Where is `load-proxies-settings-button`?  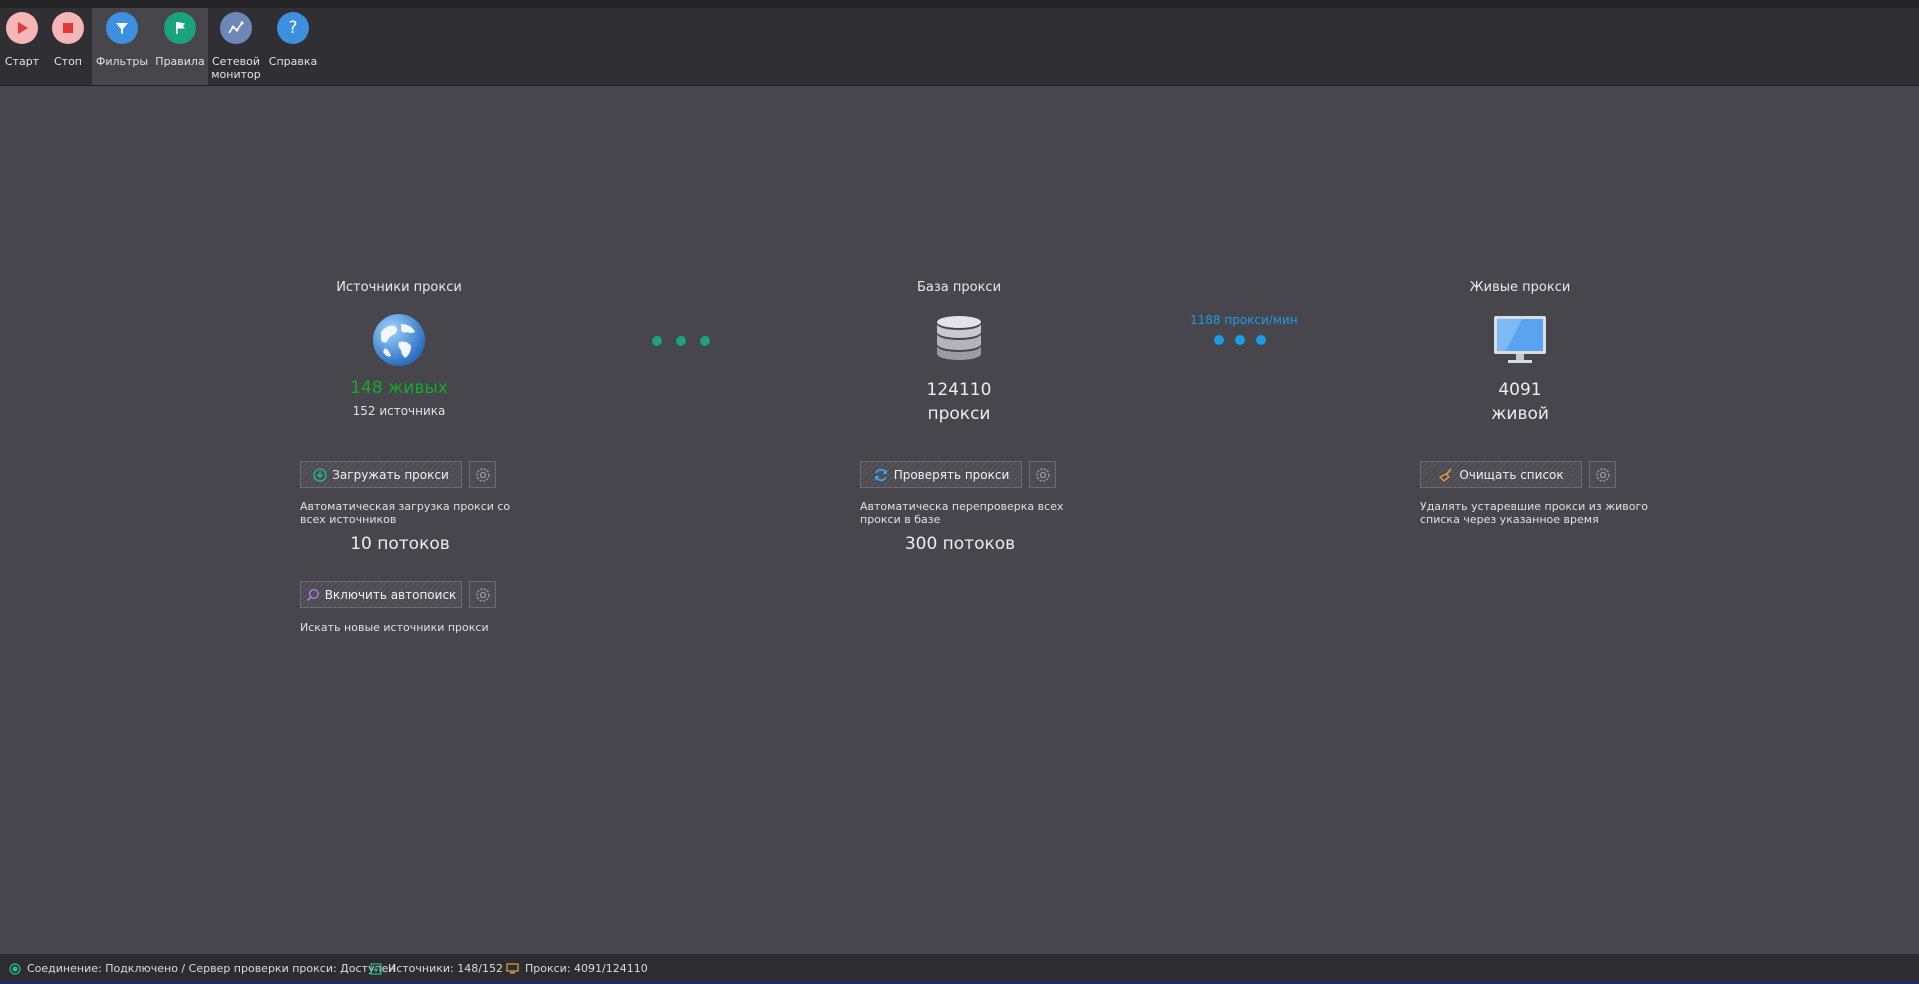
load-proxies-settings-button is located at coordinates (482, 474).